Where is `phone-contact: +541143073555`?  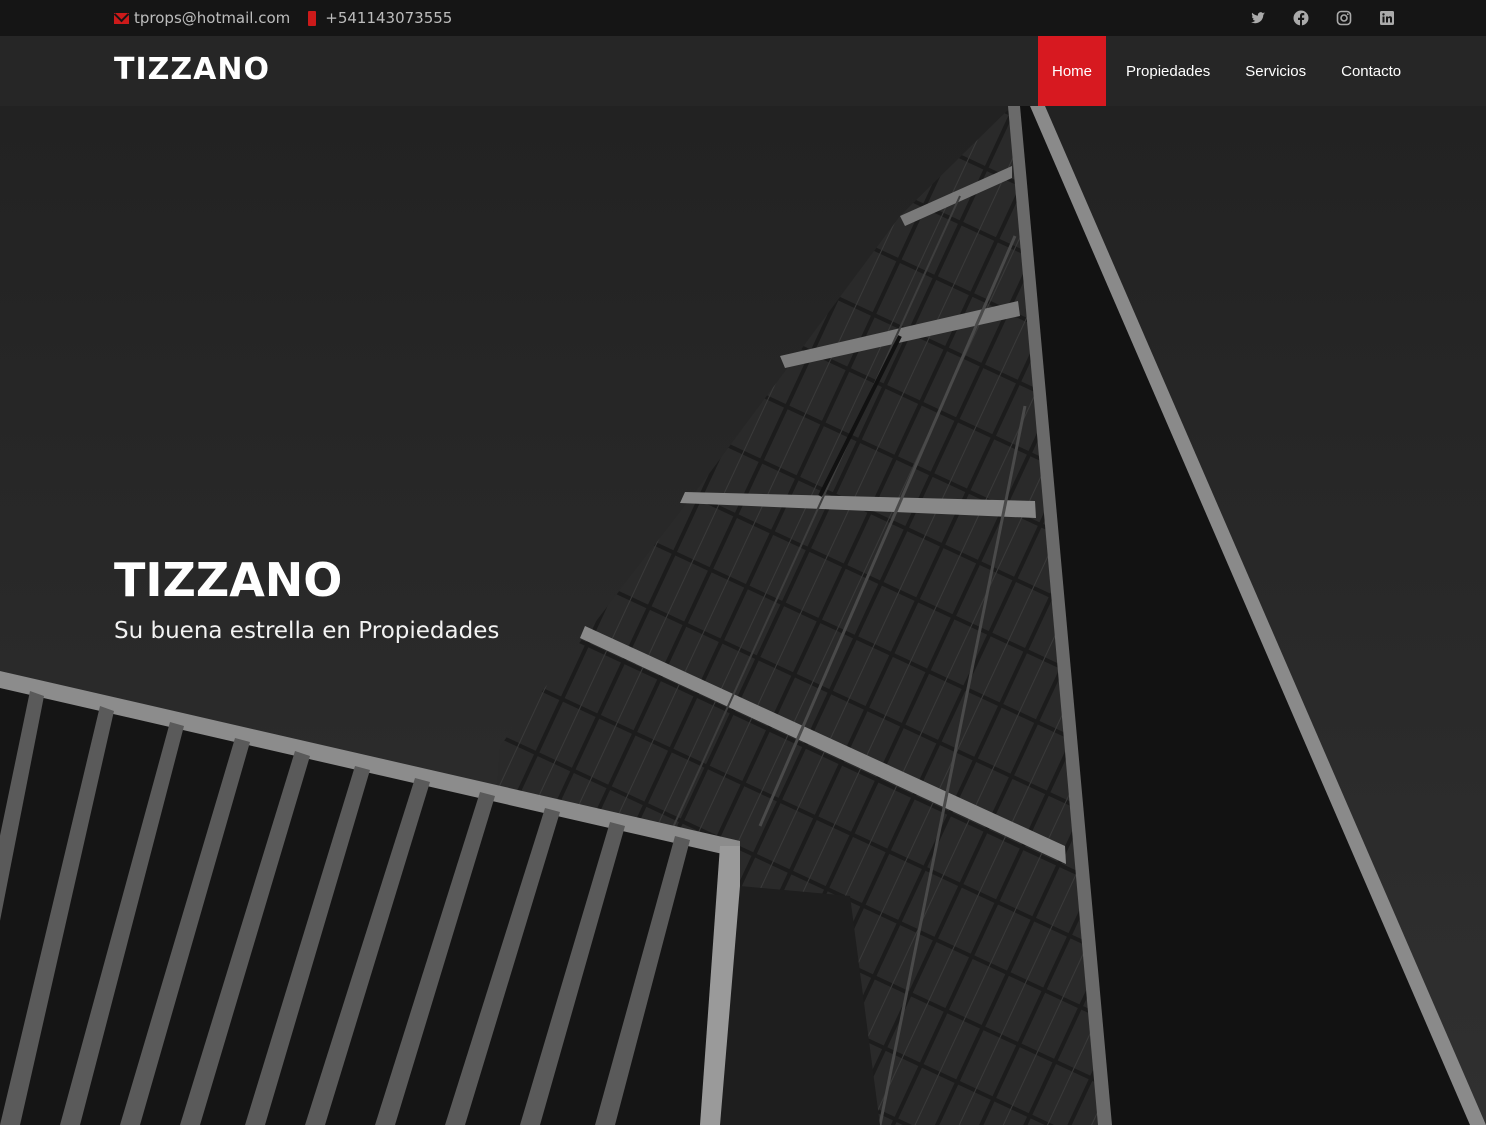
phone-contact: +541143073555 is located at coordinates (380, 18).